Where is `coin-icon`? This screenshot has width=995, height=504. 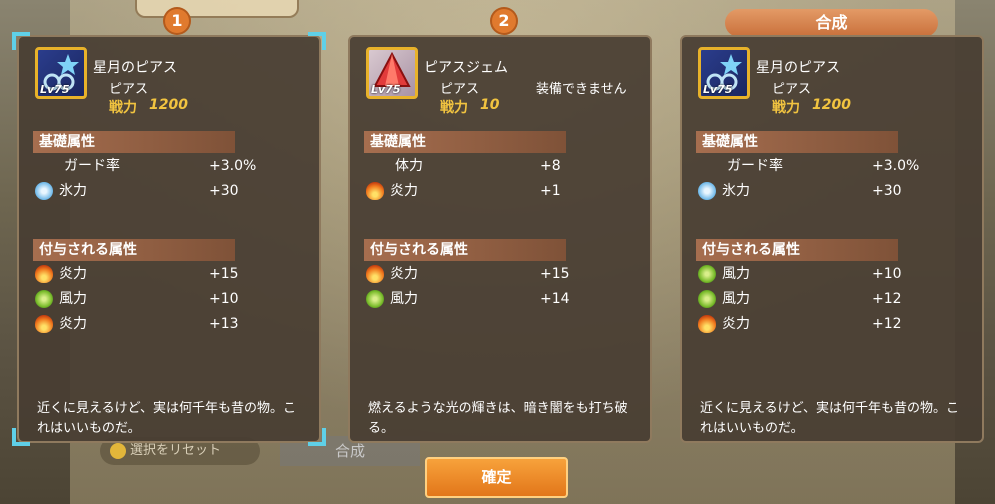
coin-icon is located at coordinates (118, 451).